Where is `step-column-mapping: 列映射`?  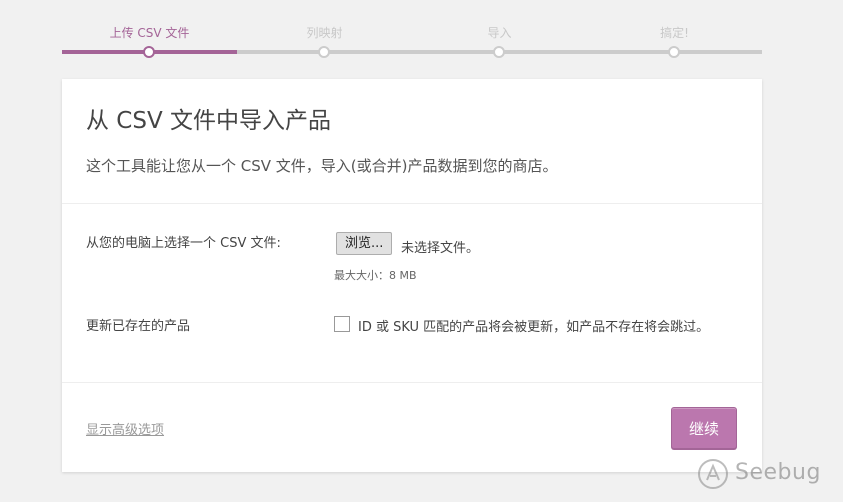 step-column-mapping: 列映射 is located at coordinates (324, 30).